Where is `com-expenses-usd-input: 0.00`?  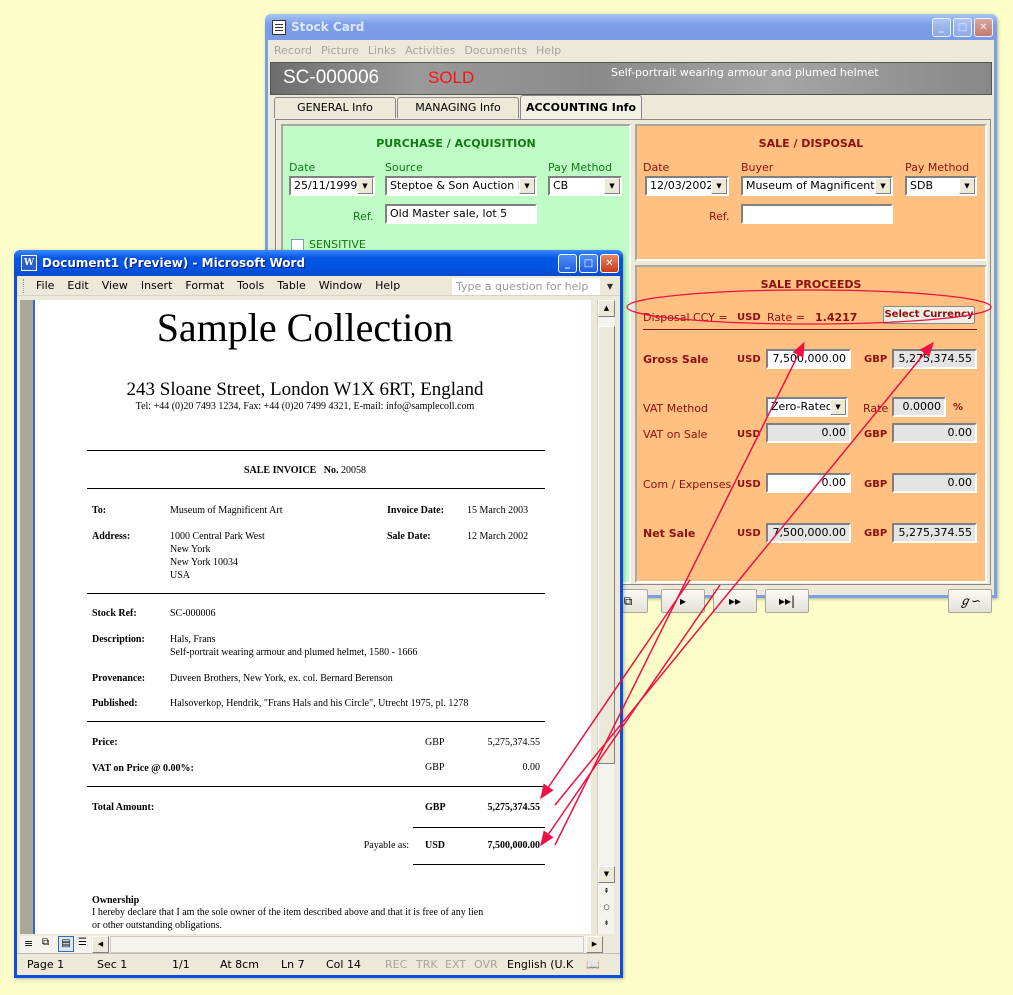 com-expenses-usd-input: 0.00 is located at coordinates (808, 483).